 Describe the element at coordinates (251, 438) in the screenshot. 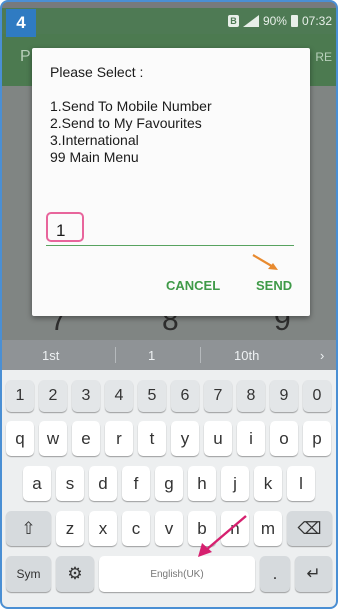

I see `key-i: i` at that location.